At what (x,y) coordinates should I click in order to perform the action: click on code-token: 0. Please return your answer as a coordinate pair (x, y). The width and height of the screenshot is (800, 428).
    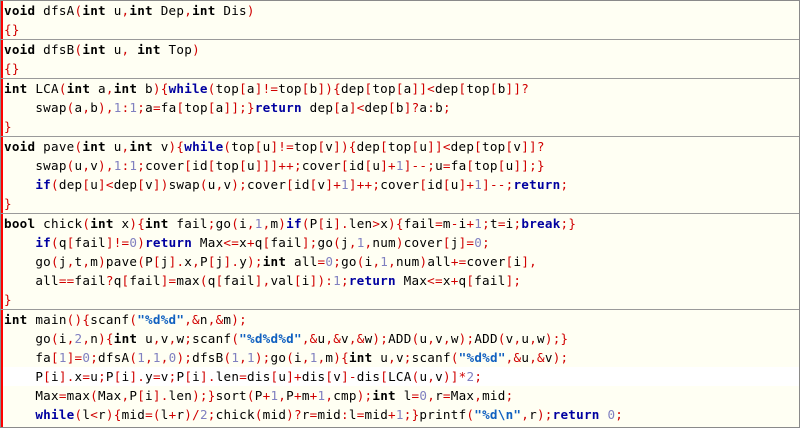
    Looking at the image, I should click on (478, 242).